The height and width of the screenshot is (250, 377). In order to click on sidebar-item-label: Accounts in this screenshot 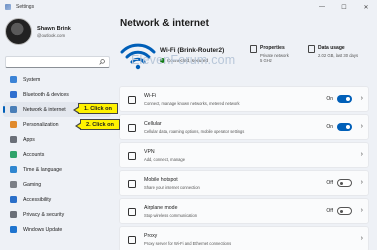, I will do `click(34, 154)`.